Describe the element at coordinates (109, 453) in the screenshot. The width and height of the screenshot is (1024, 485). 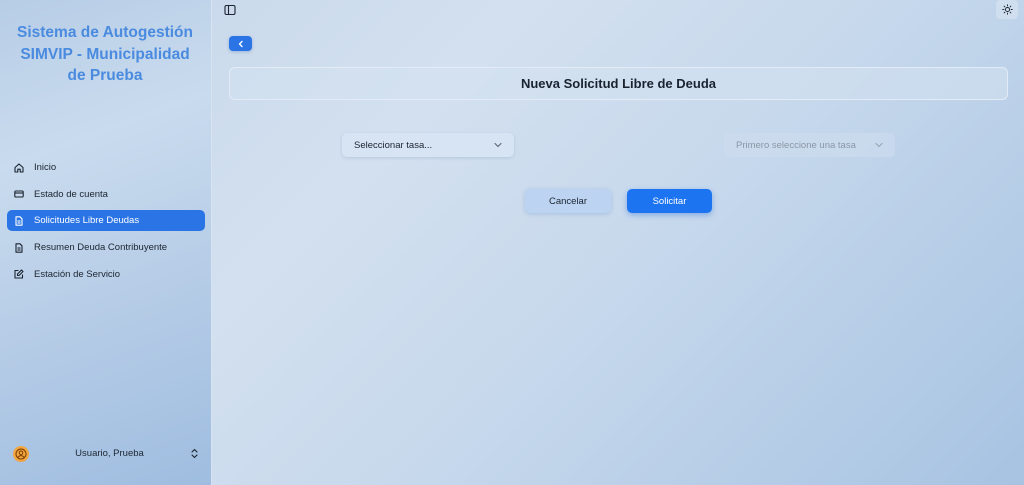
I see `user-name: Usuario, Prueba` at that location.